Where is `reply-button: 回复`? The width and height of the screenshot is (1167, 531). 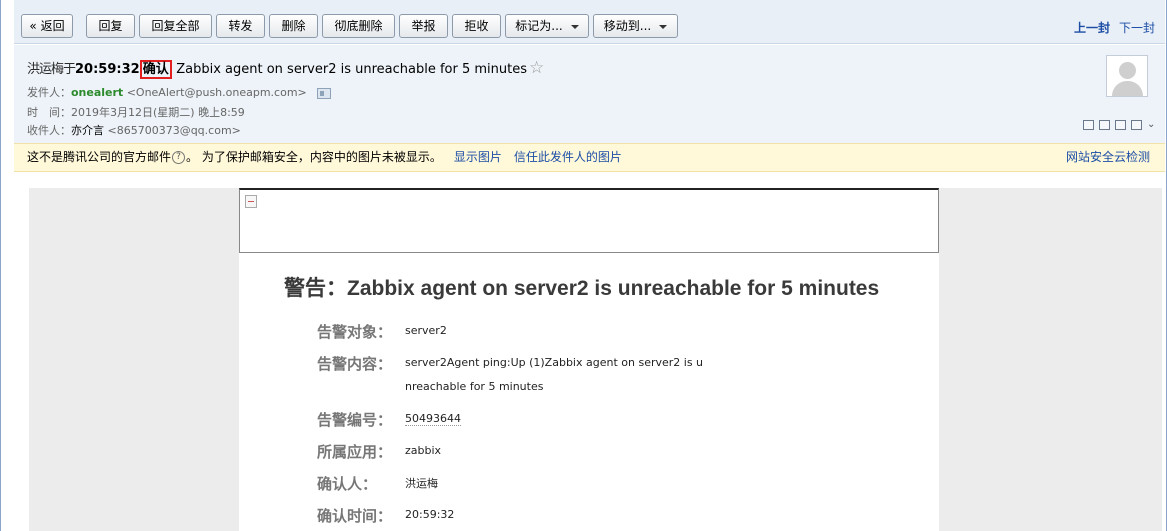
reply-button: 回复 is located at coordinates (110, 26).